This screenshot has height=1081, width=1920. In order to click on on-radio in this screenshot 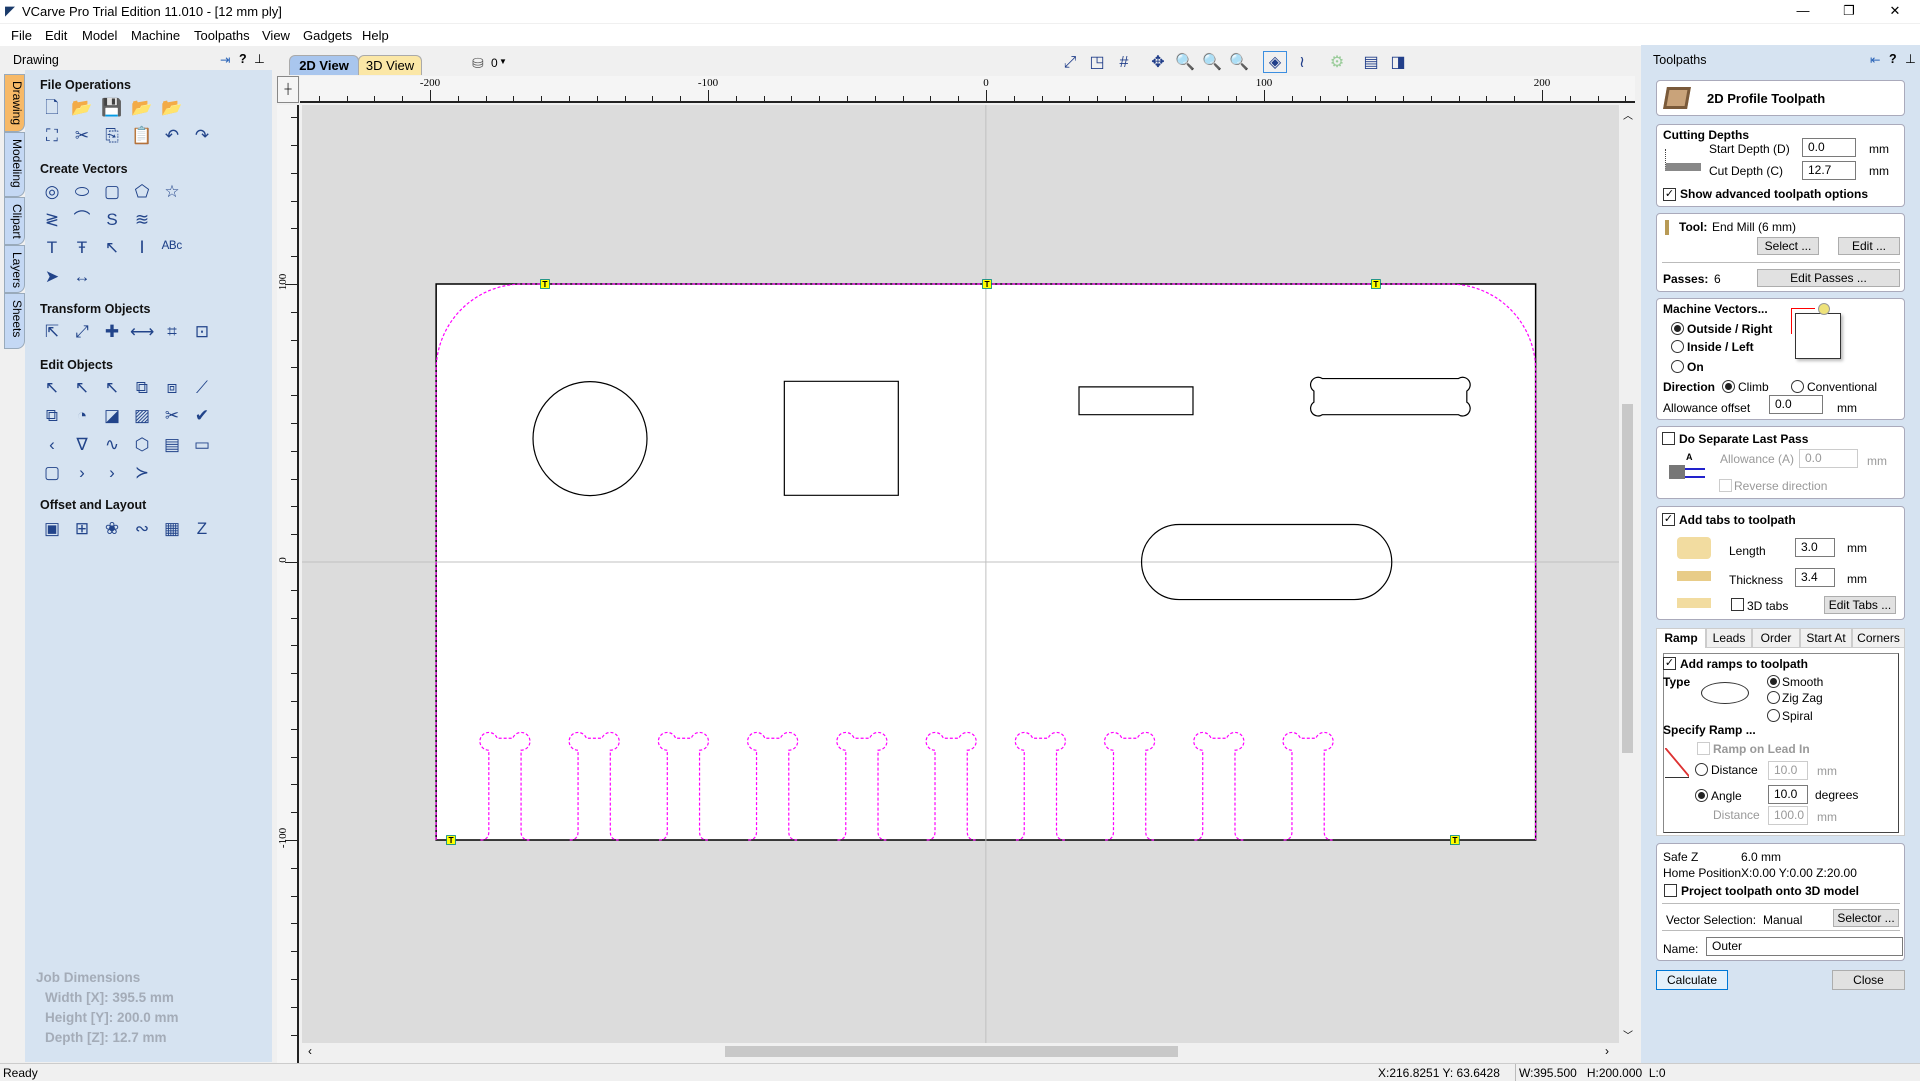, I will do `click(1677, 366)`.